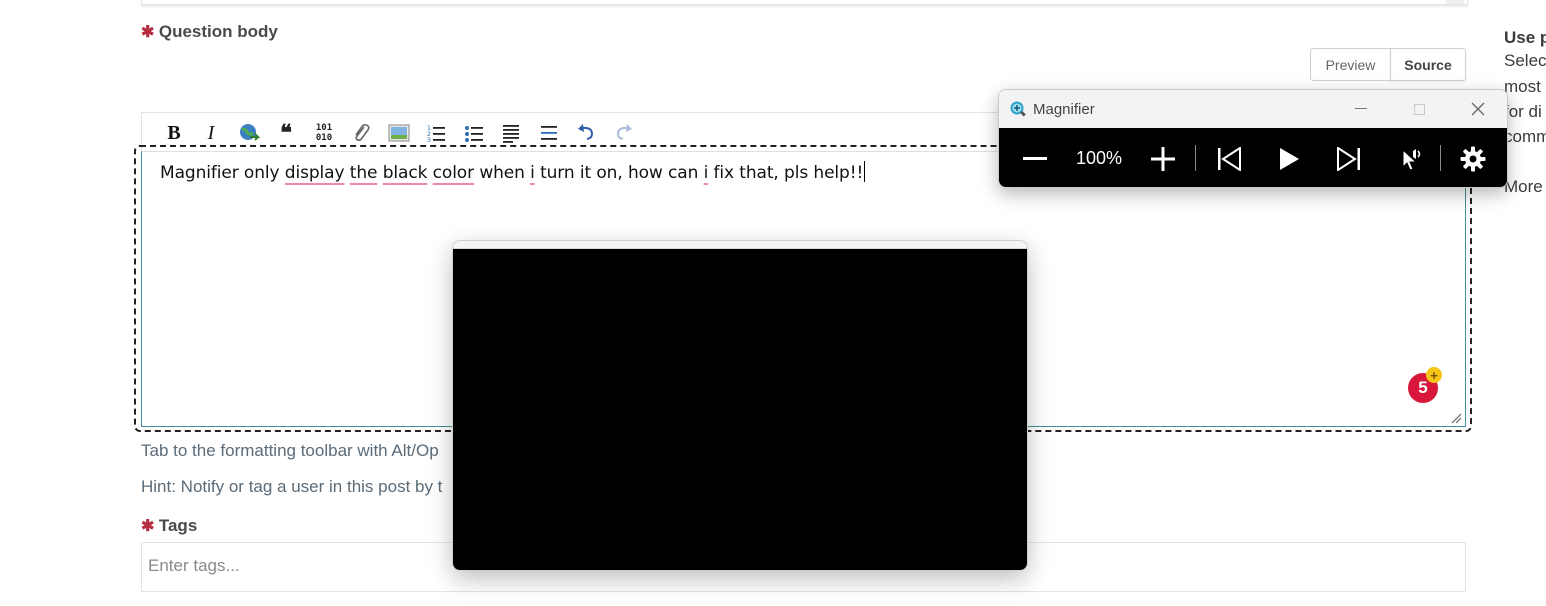 This screenshot has height=606, width=1546. I want to click on previous-icon, so click(1229, 157).